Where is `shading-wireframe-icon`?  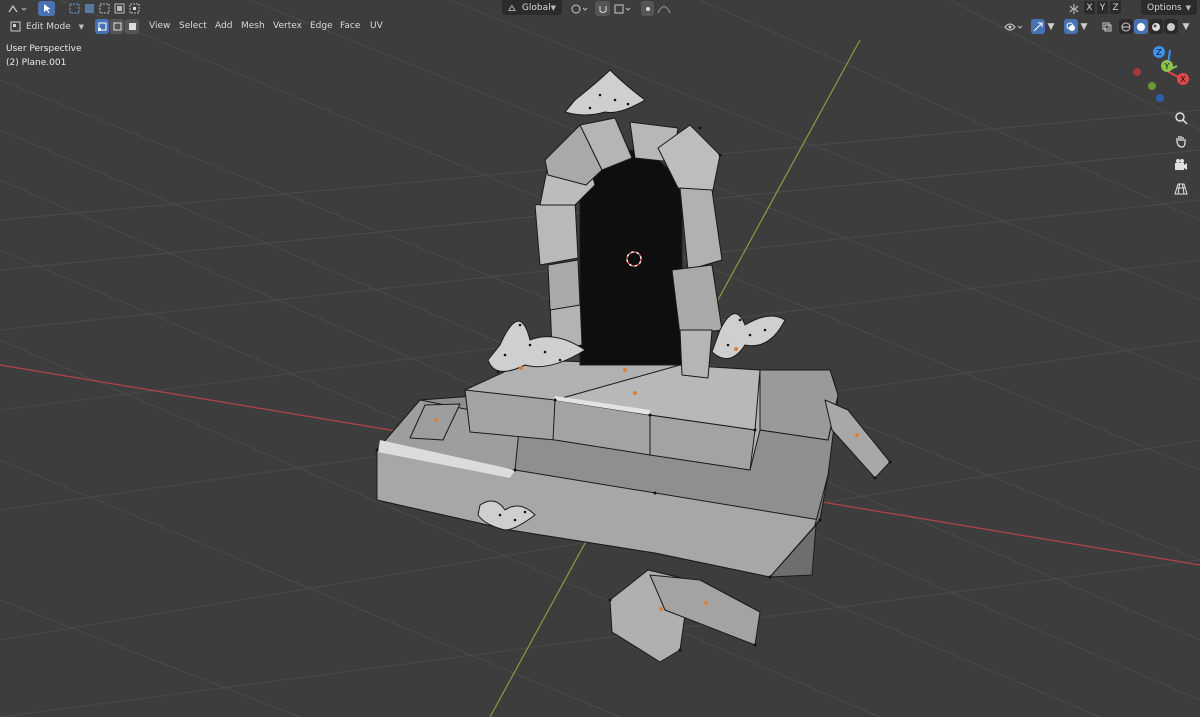
shading-wireframe-icon is located at coordinates (1126, 26).